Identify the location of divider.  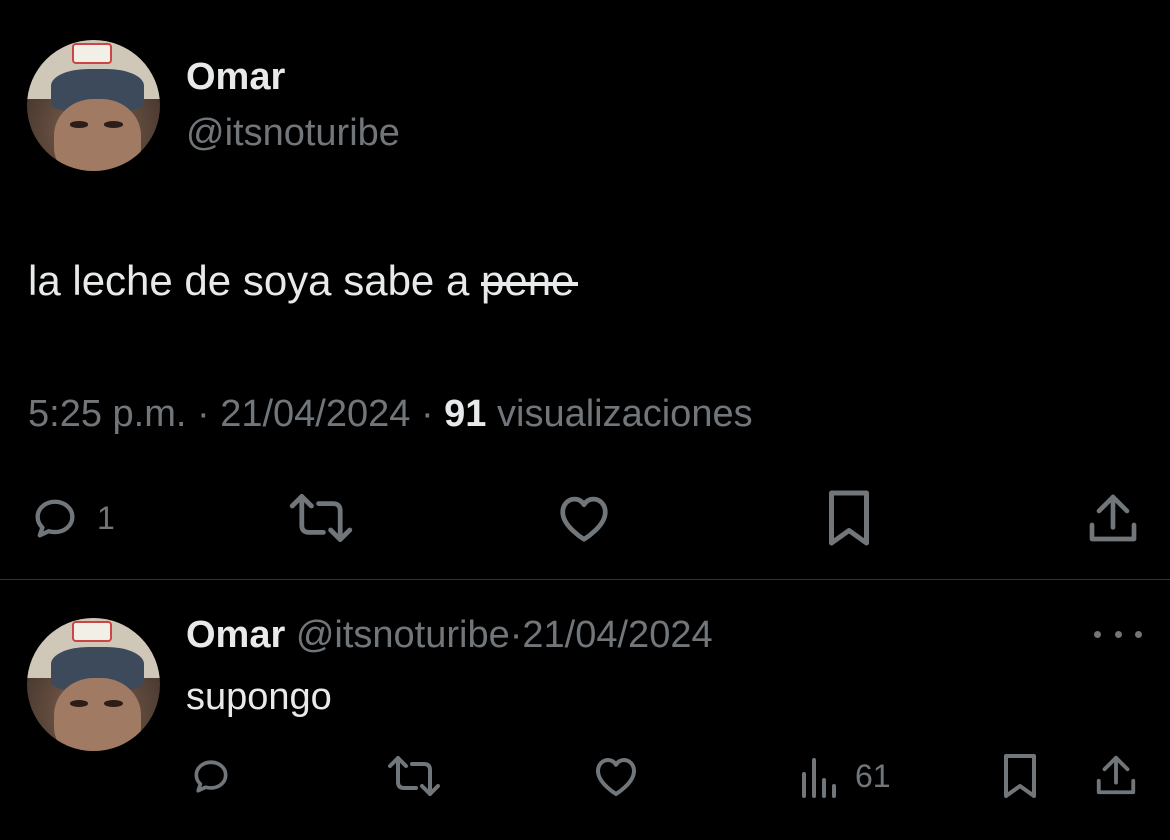
(585, 579).